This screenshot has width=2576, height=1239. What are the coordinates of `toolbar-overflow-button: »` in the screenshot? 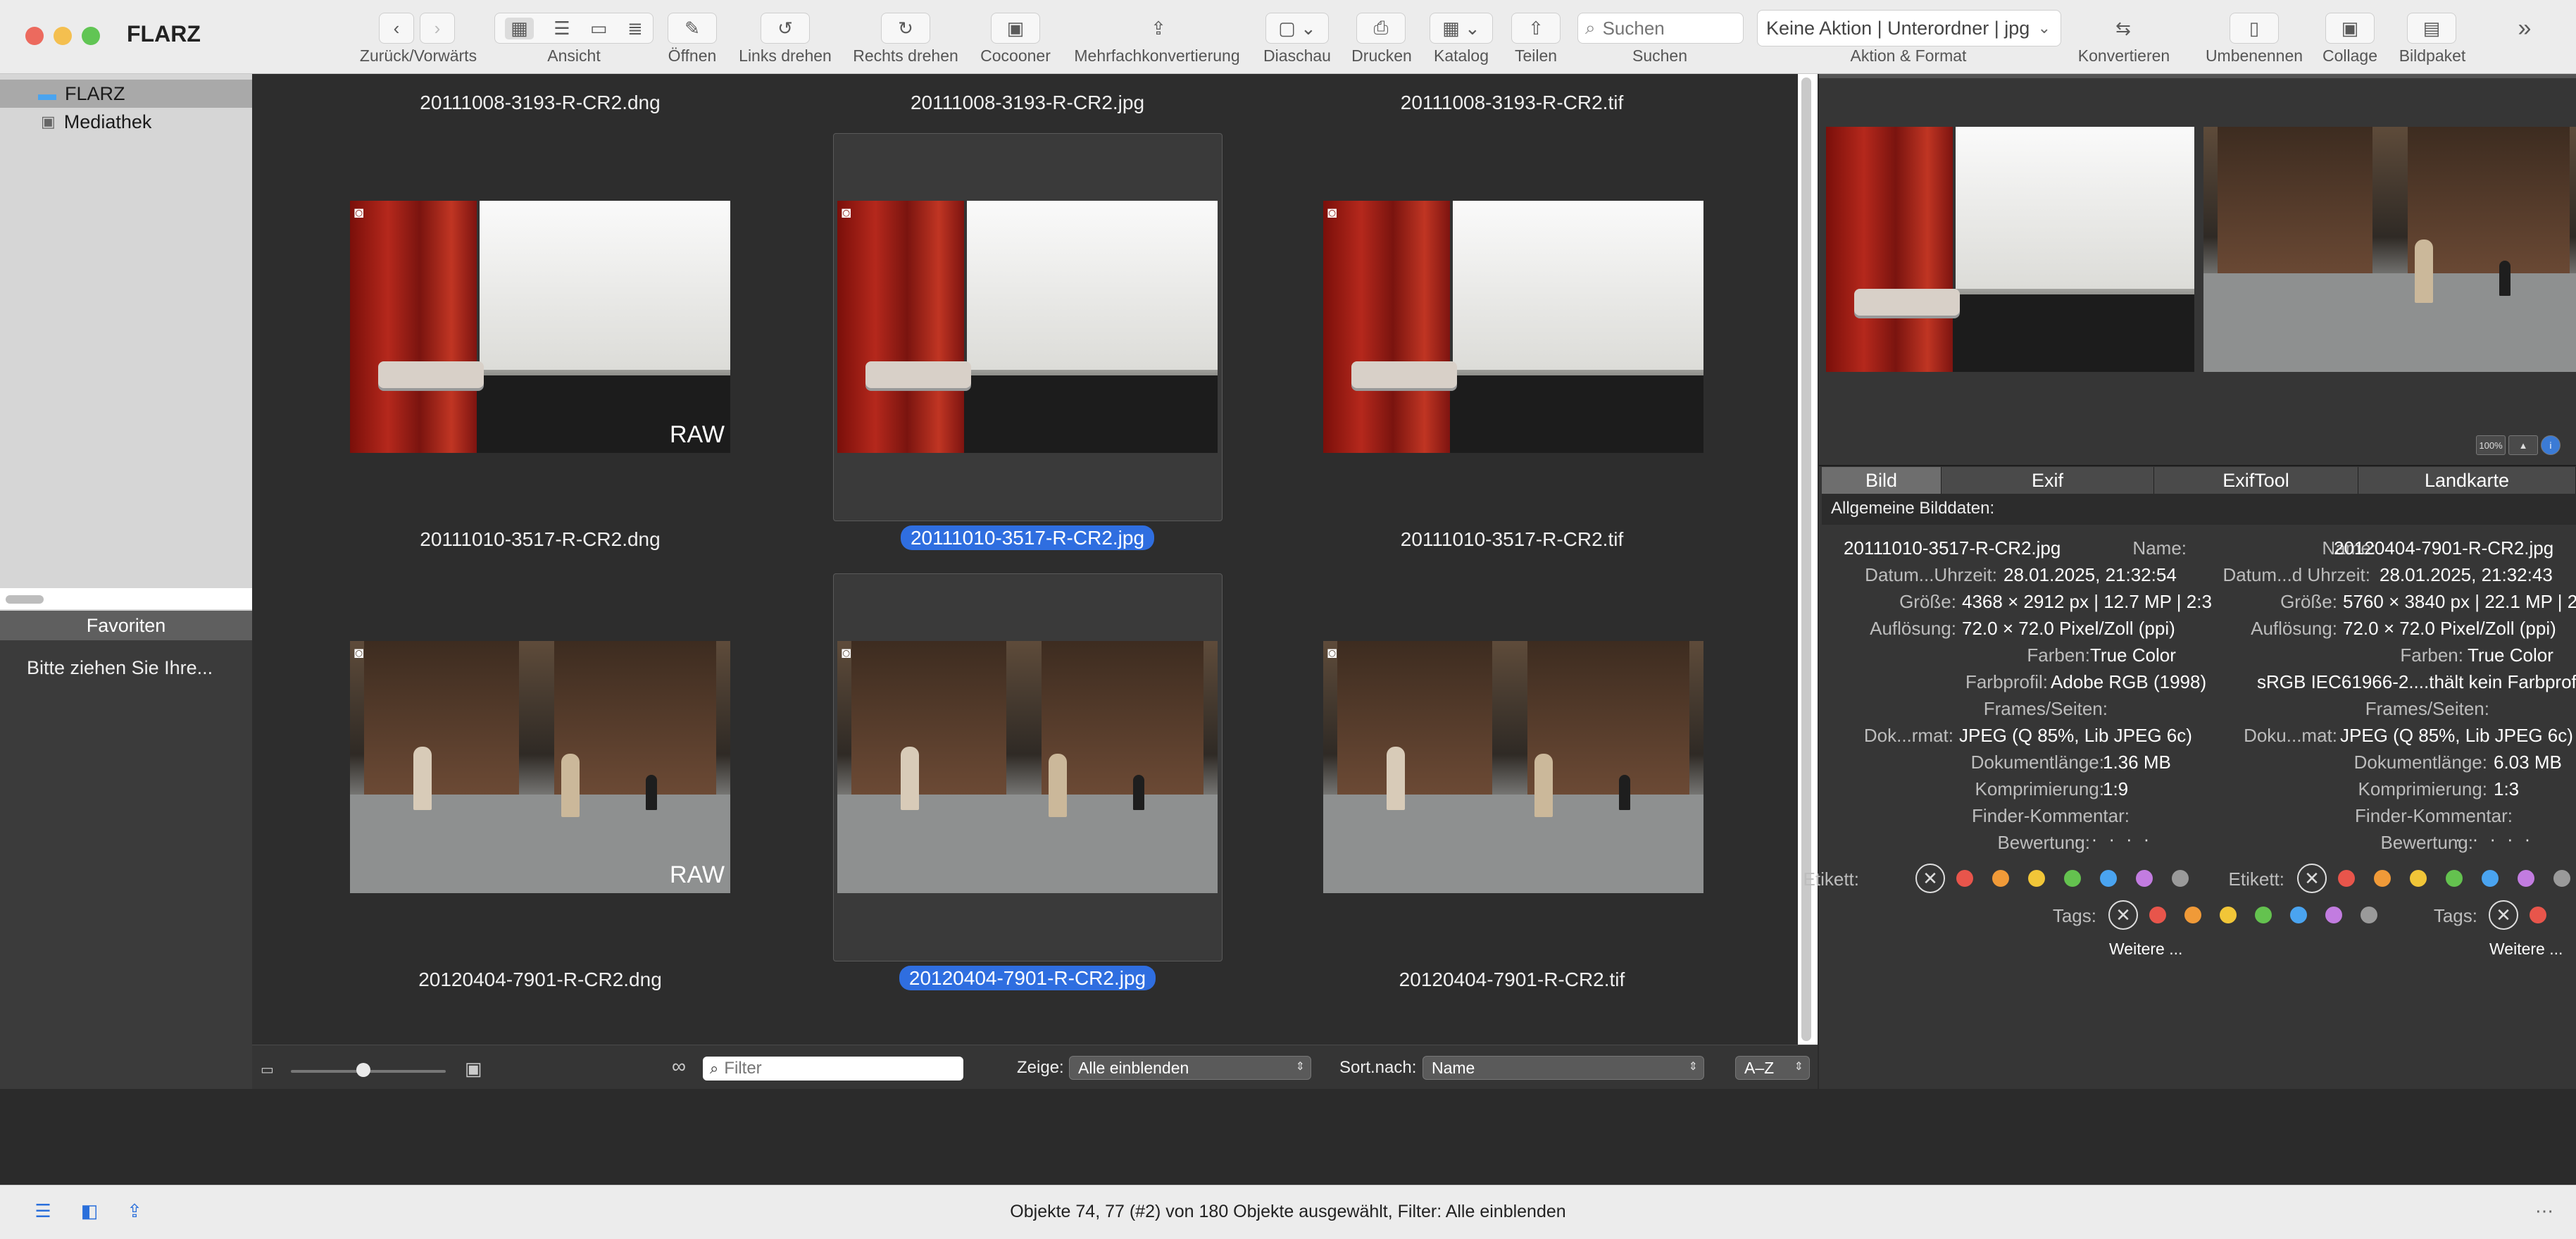 It's located at (2524, 28).